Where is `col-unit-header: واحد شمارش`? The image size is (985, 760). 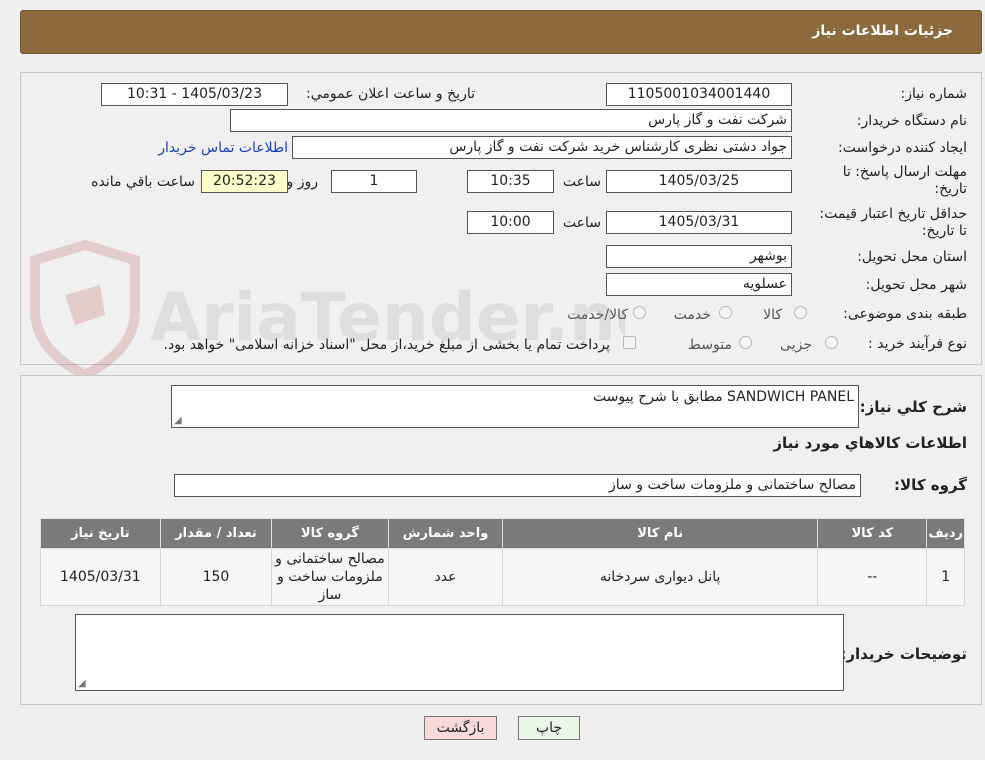
col-unit-header: واحد شمارش is located at coordinates (445, 533).